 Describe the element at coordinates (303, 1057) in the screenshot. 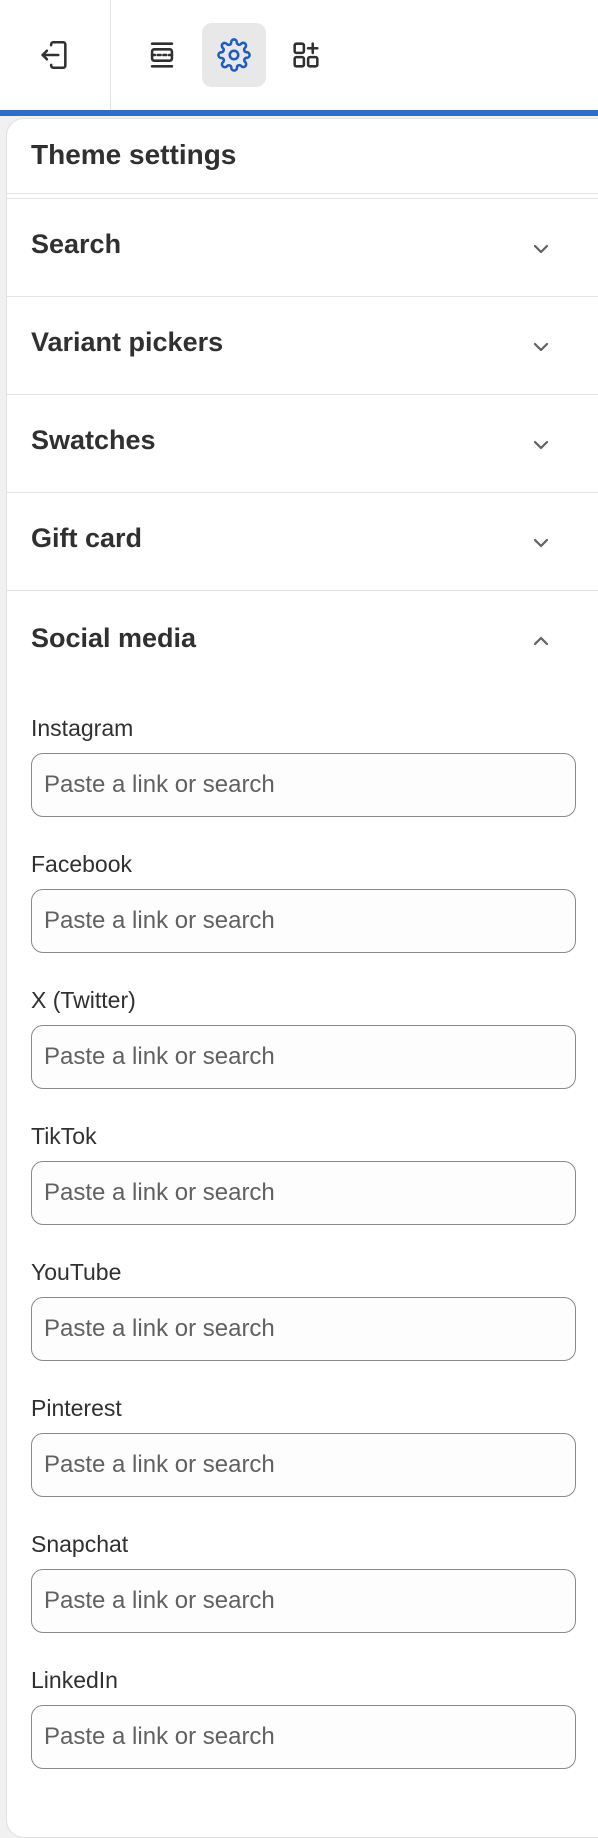

I see `x-twitter-input` at that location.